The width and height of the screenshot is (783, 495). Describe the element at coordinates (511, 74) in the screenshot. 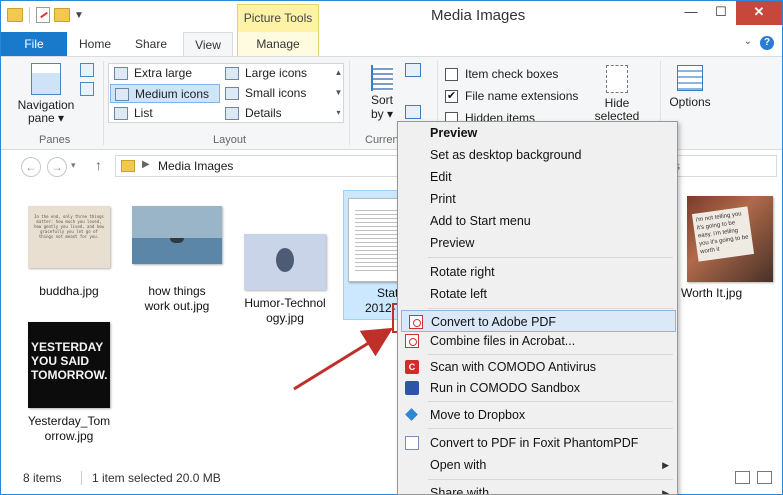

I see `item-check-boxes-toggle: Item check boxes` at that location.